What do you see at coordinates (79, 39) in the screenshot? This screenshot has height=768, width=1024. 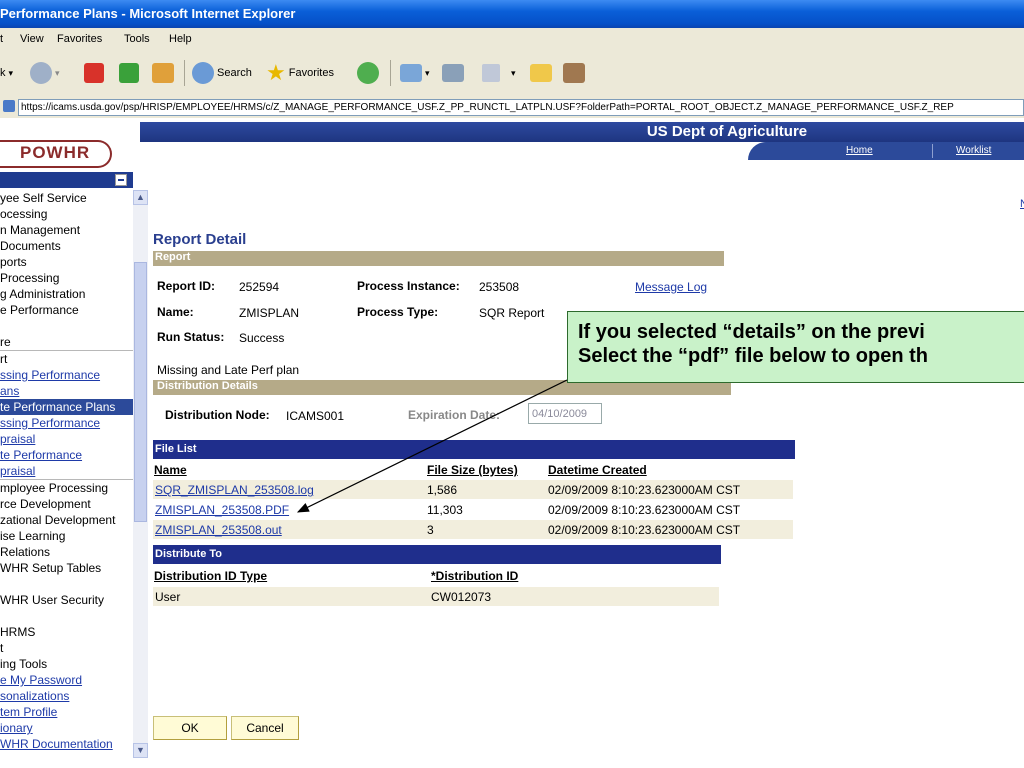 I see `menu-favorites: Favorites` at bounding box center [79, 39].